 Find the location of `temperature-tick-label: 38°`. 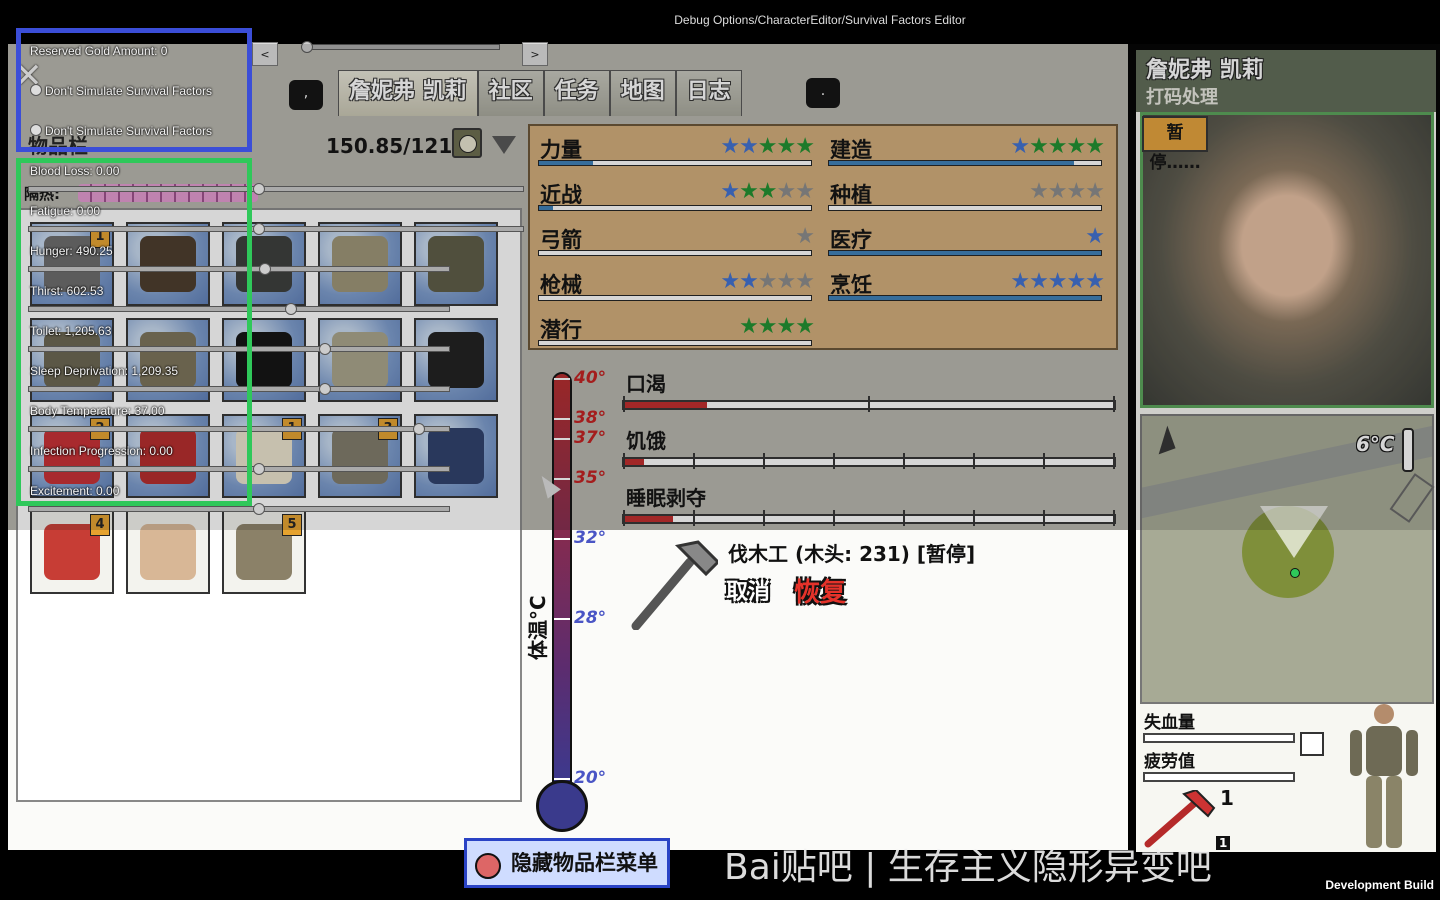

temperature-tick-label: 38° is located at coordinates (590, 418).